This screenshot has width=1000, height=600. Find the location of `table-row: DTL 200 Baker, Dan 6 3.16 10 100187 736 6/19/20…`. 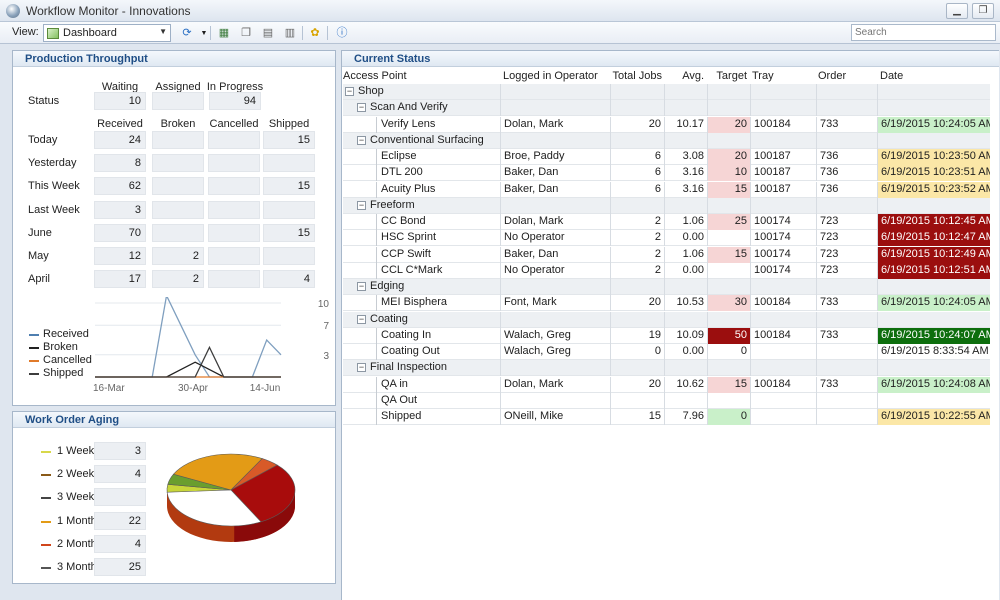

table-row: DTL 200 Baker, Dan 6 3.16 10 100187 736 6/19/20… is located at coordinates (666, 173).